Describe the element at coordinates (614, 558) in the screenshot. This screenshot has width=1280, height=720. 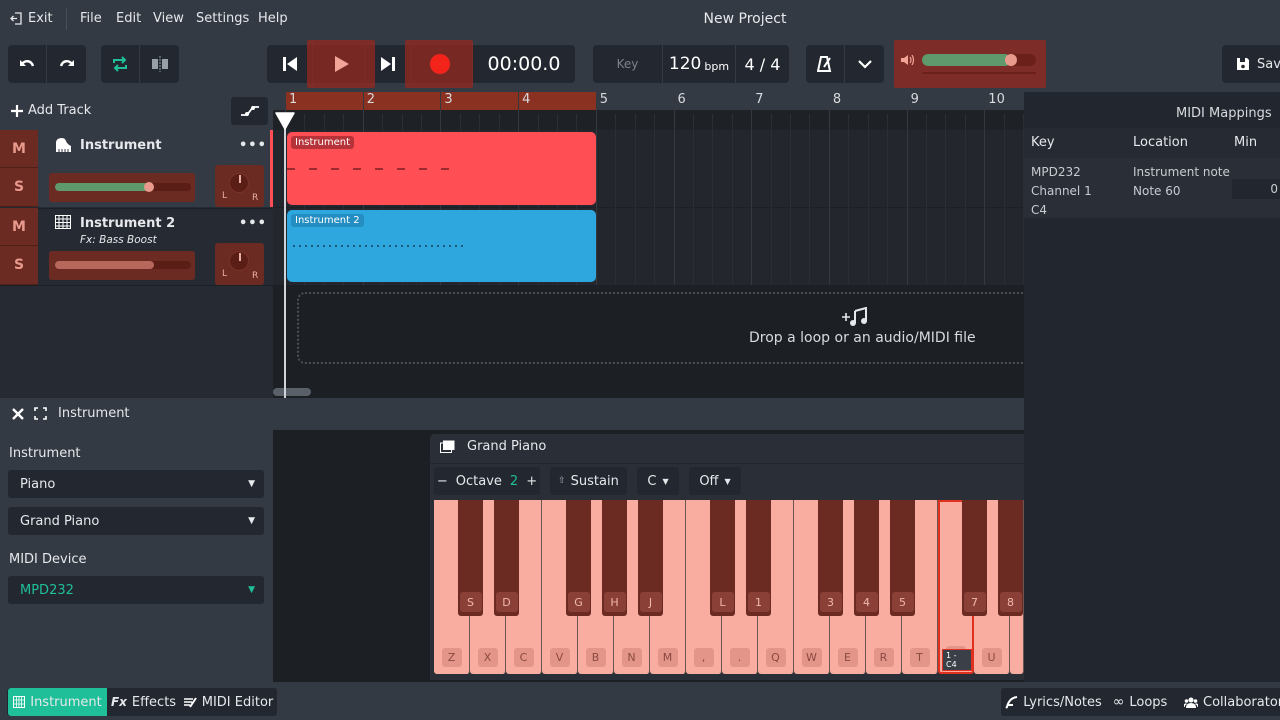
I see `piano-black-key: H` at that location.